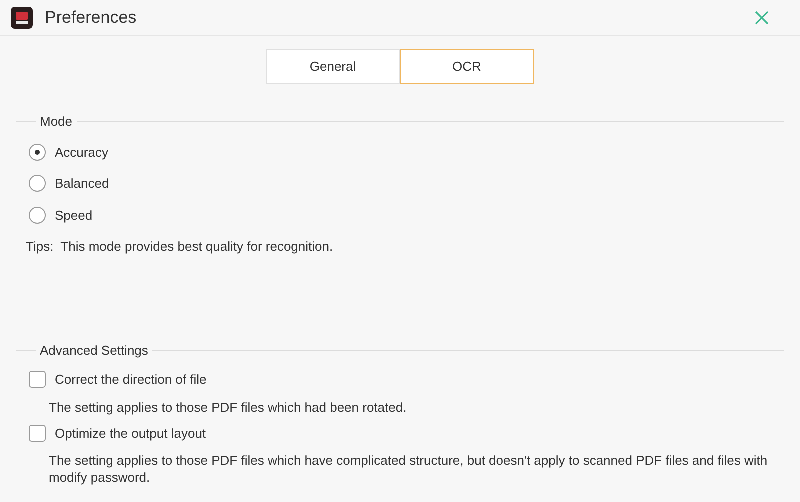 This screenshot has height=502, width=800. Describe the element at coordinates (56, 122) in the screenshot. I see `section-heading: Mode` at that location.